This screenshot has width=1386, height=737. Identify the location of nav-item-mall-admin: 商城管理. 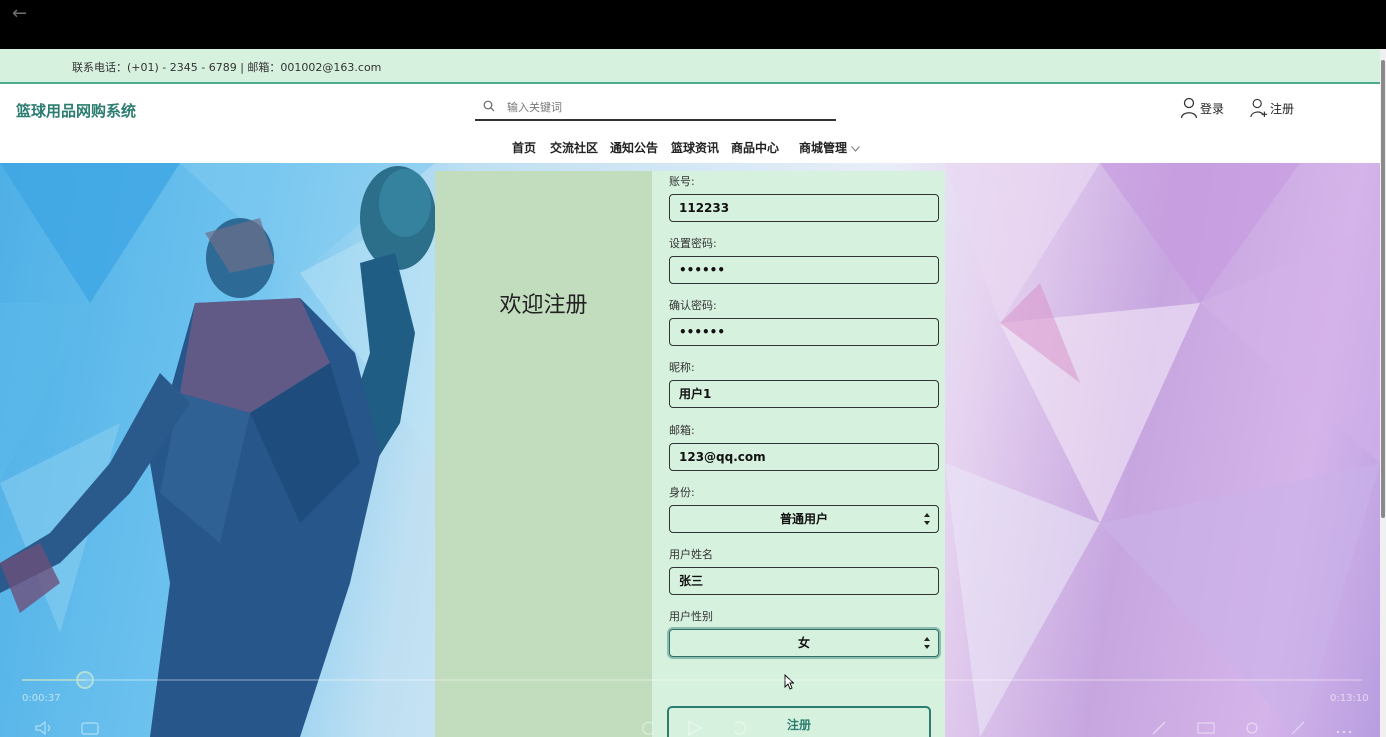
(829, 147).